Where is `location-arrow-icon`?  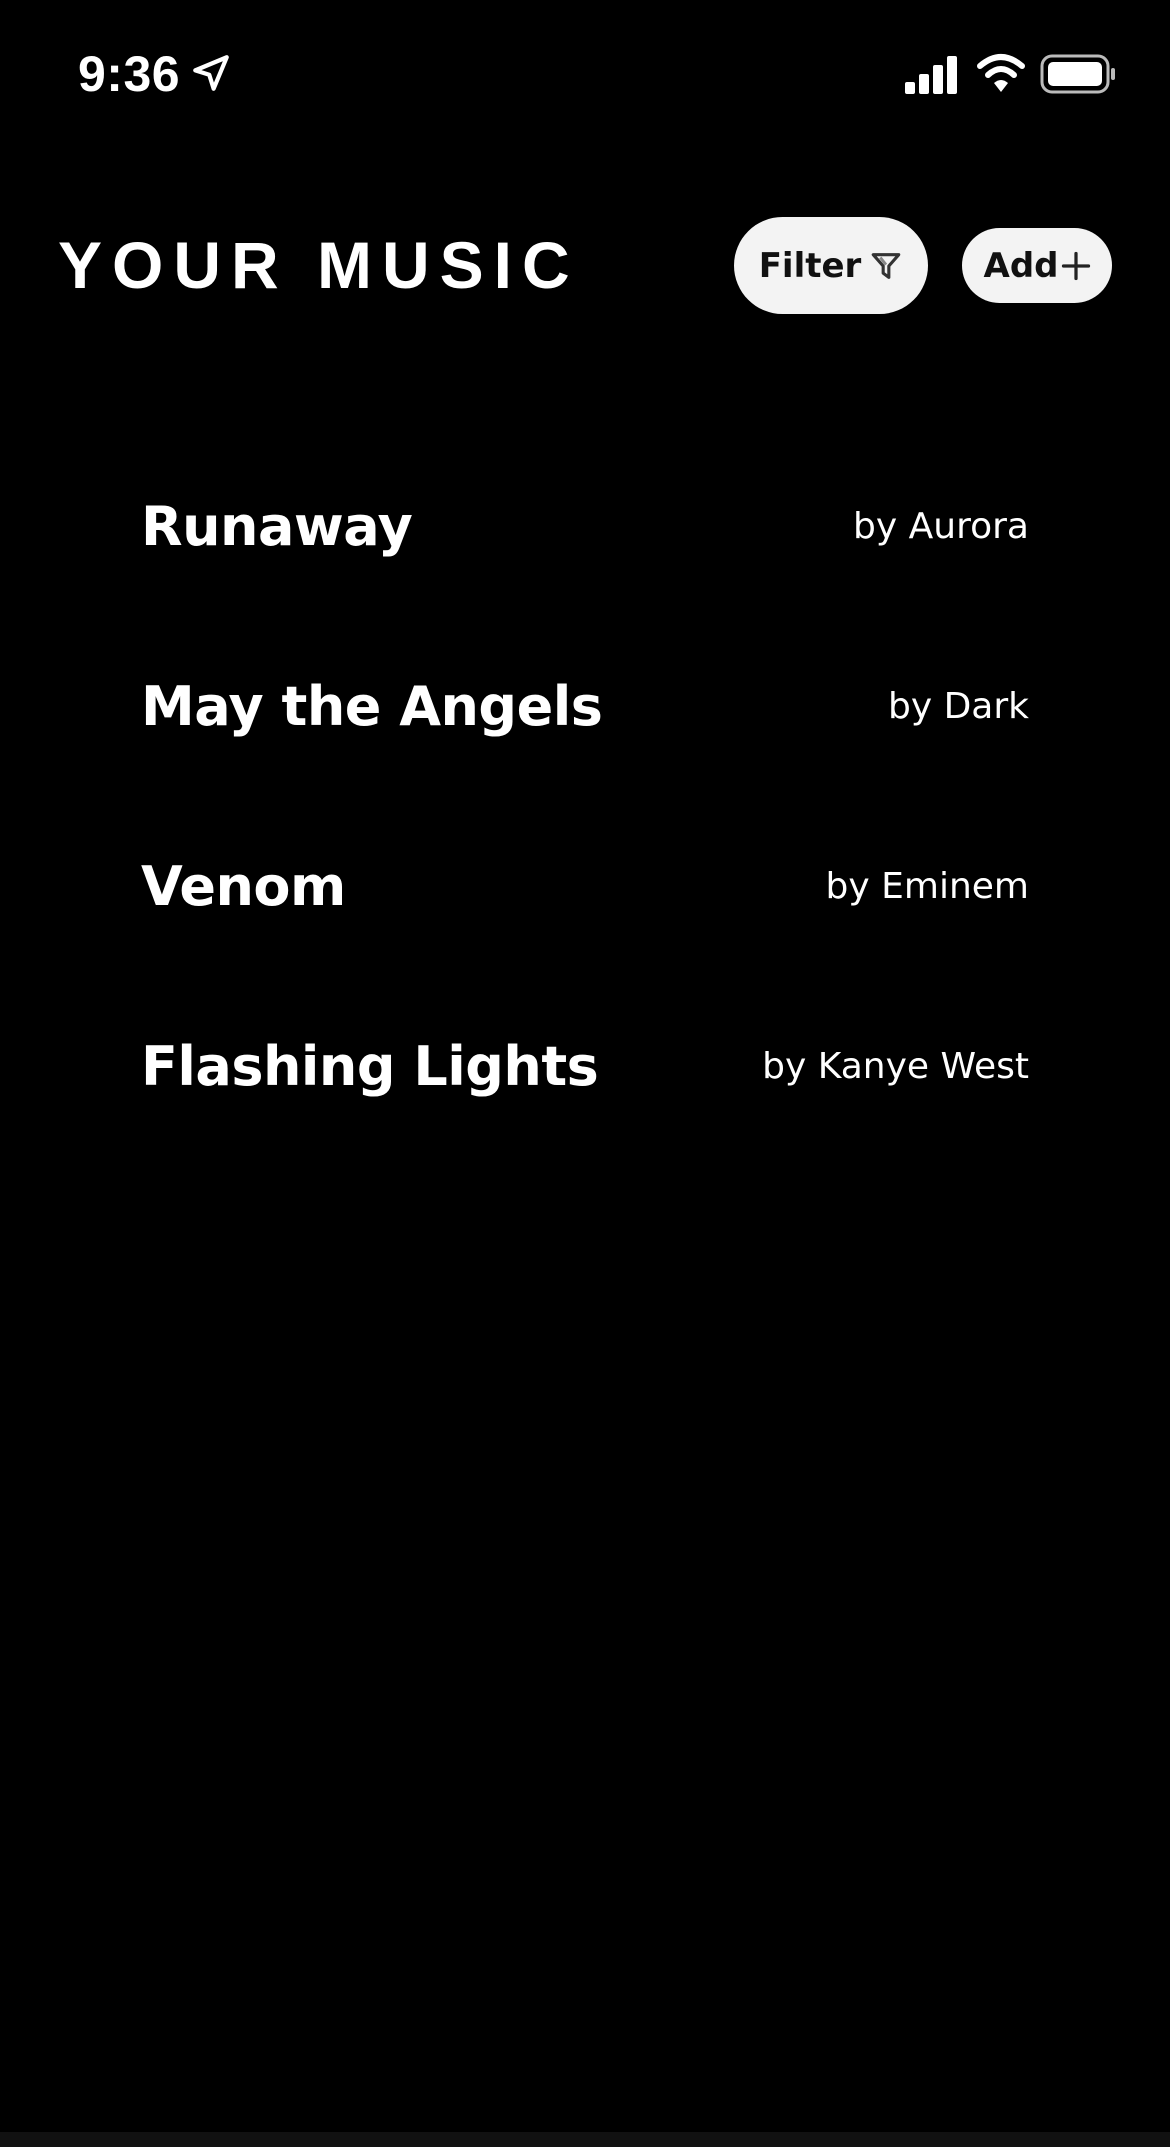
location-arrow-icon is located at coordinates (211, 73).